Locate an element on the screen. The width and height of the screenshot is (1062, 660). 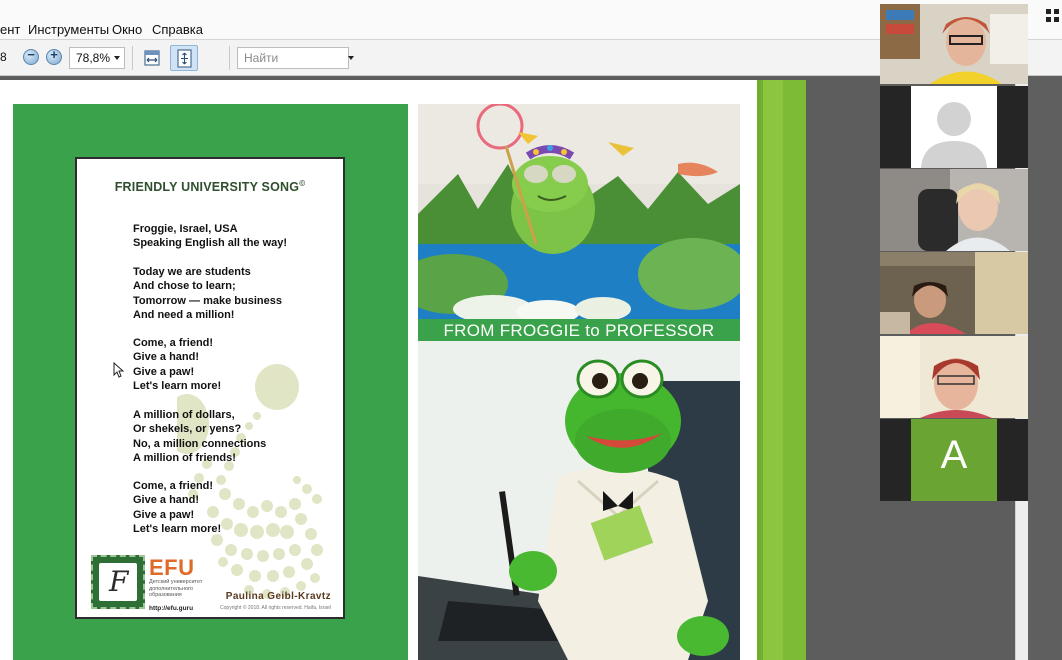
verse-line: Or shekels, or yens? is located at coordinates (187, 429).